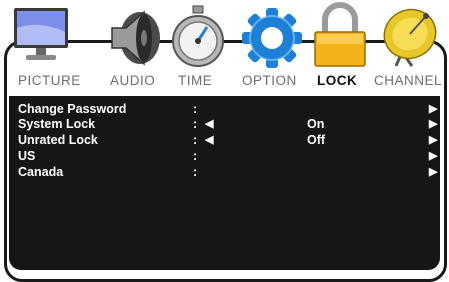 This screenshot has height=282, width=449. I want to click on menu-tab-labels: PICTURE AUDIO TIME OPTION LOCK CHANNEL, so click(225, 82).